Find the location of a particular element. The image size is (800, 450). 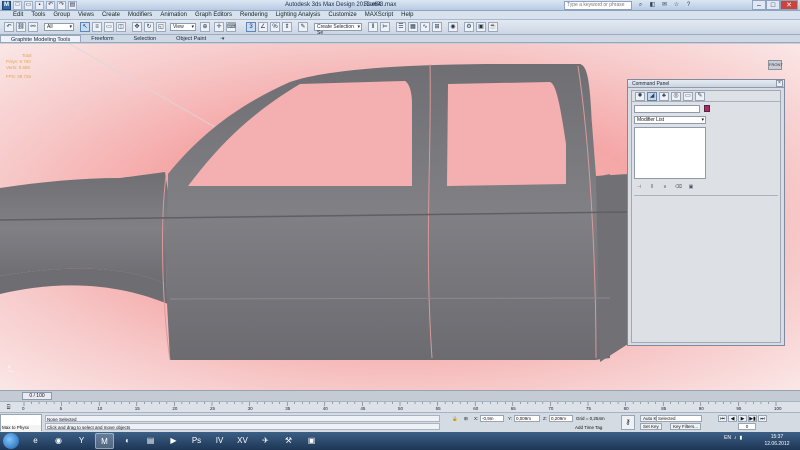

set-key-button: Set Key is located at coordinates (651, 426).